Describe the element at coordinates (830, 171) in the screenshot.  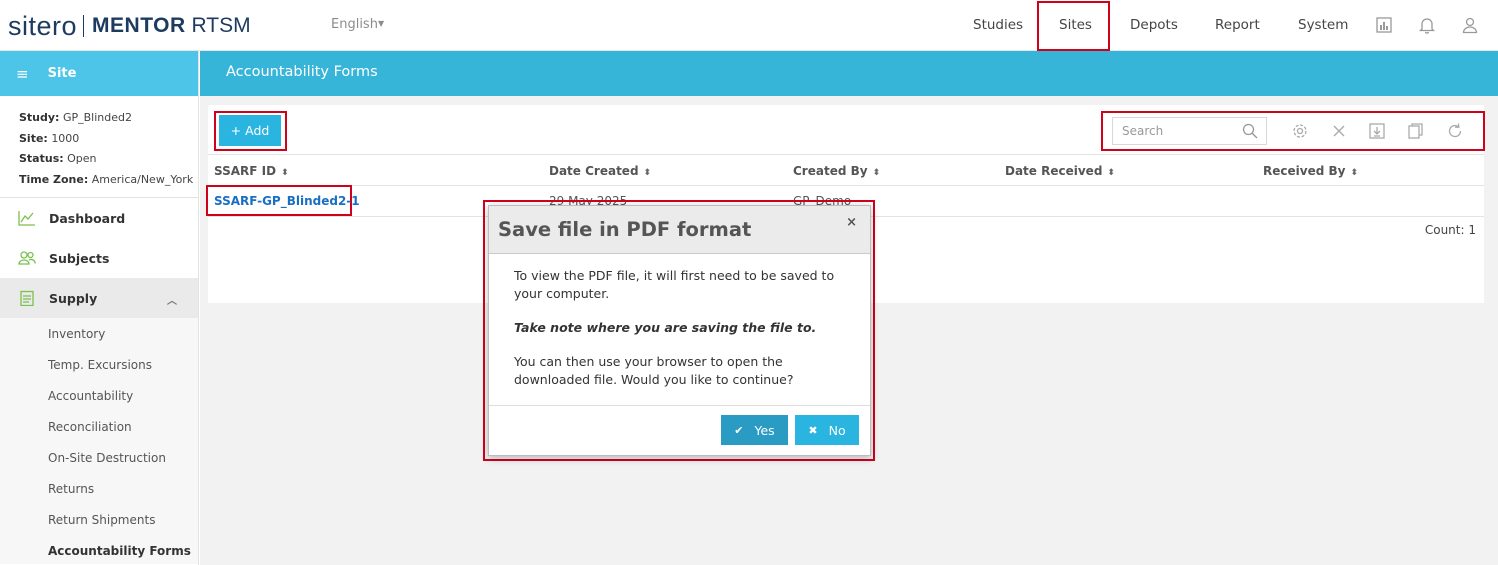
I see `column-label: Created By` at that location.